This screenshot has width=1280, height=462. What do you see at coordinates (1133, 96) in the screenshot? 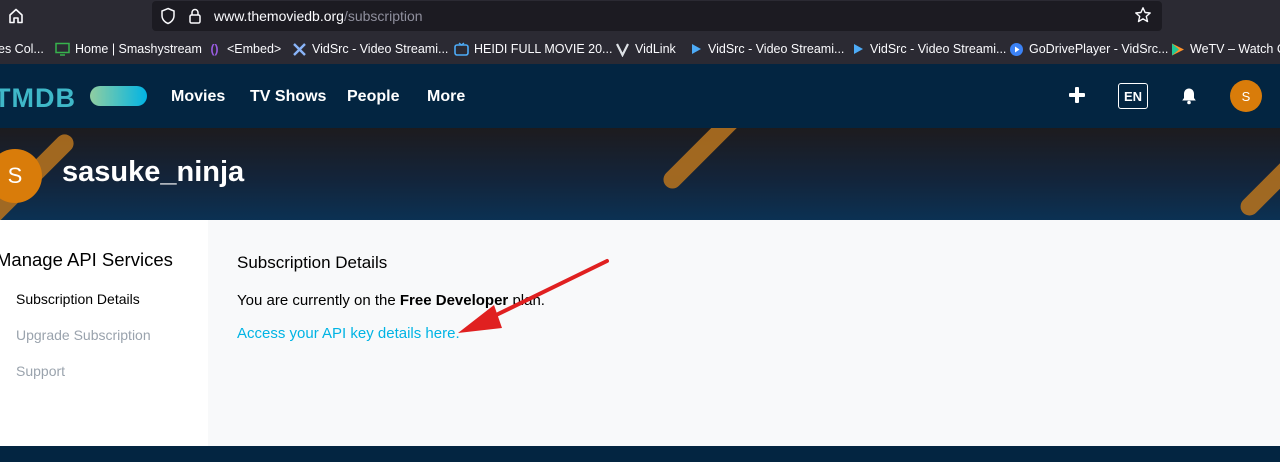
I see `language-button: EN` at bounding box center [1133, 96].